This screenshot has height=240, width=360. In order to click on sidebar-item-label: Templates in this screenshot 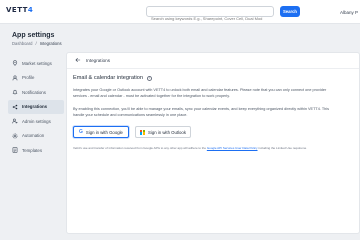, I will do `click(32, 150)`.